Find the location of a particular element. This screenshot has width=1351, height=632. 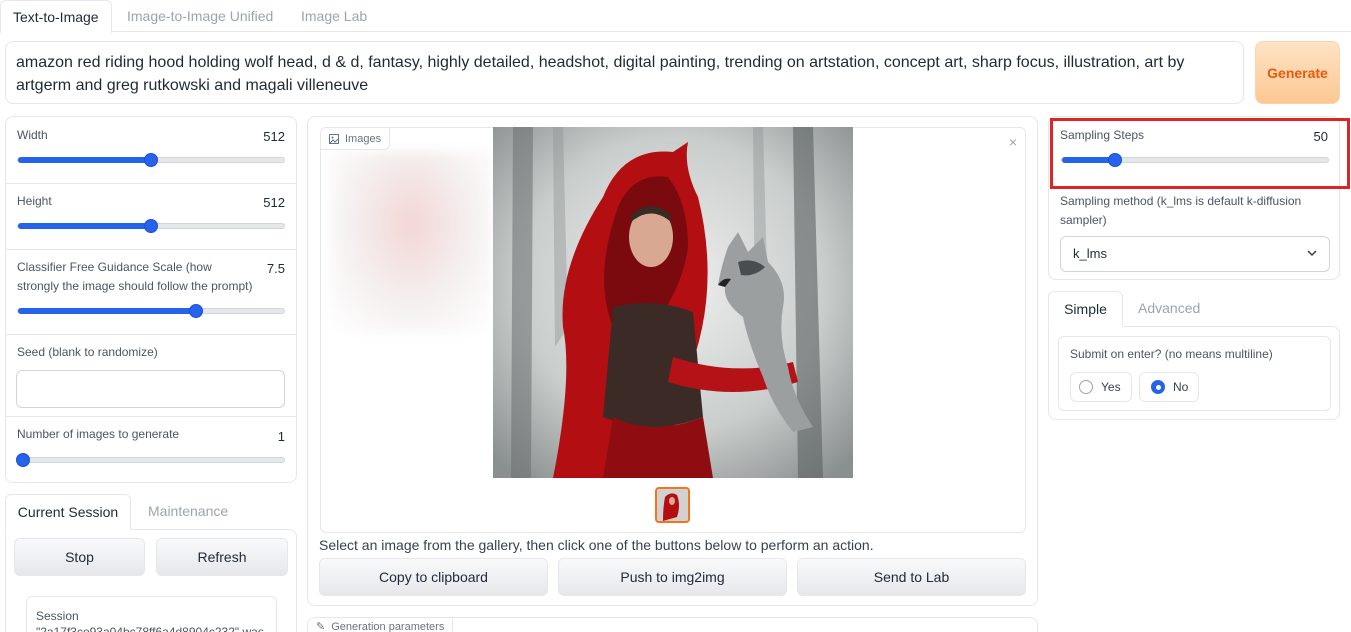

num-images-value: 1 is located at coordinates (281, 436).